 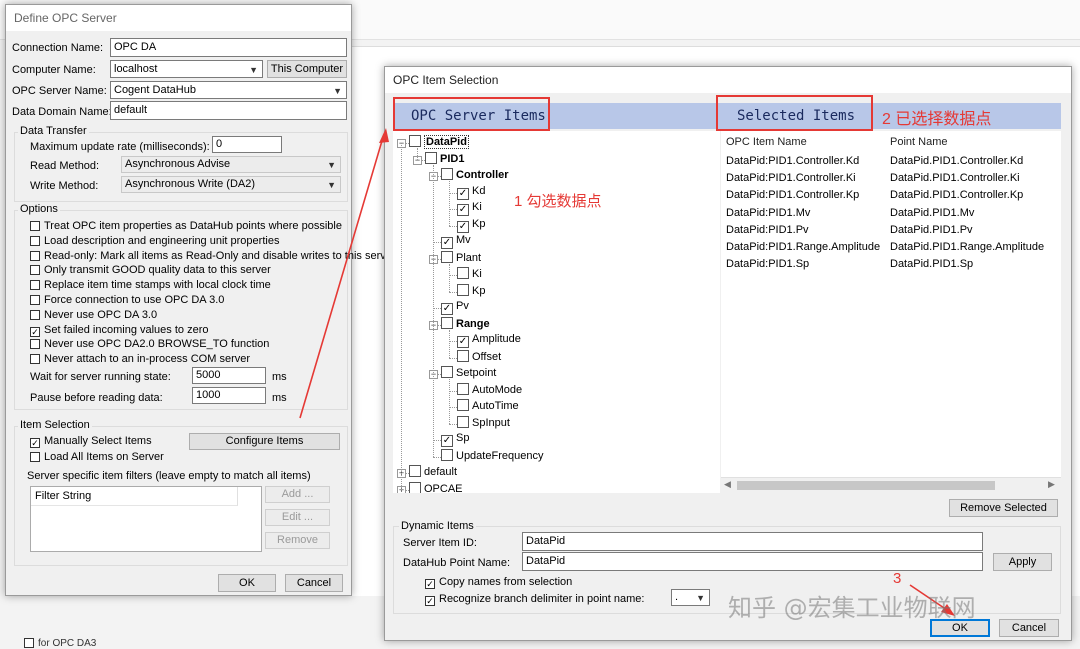 I want to click on arrow-to-server-items, so click(x=342, y=276).